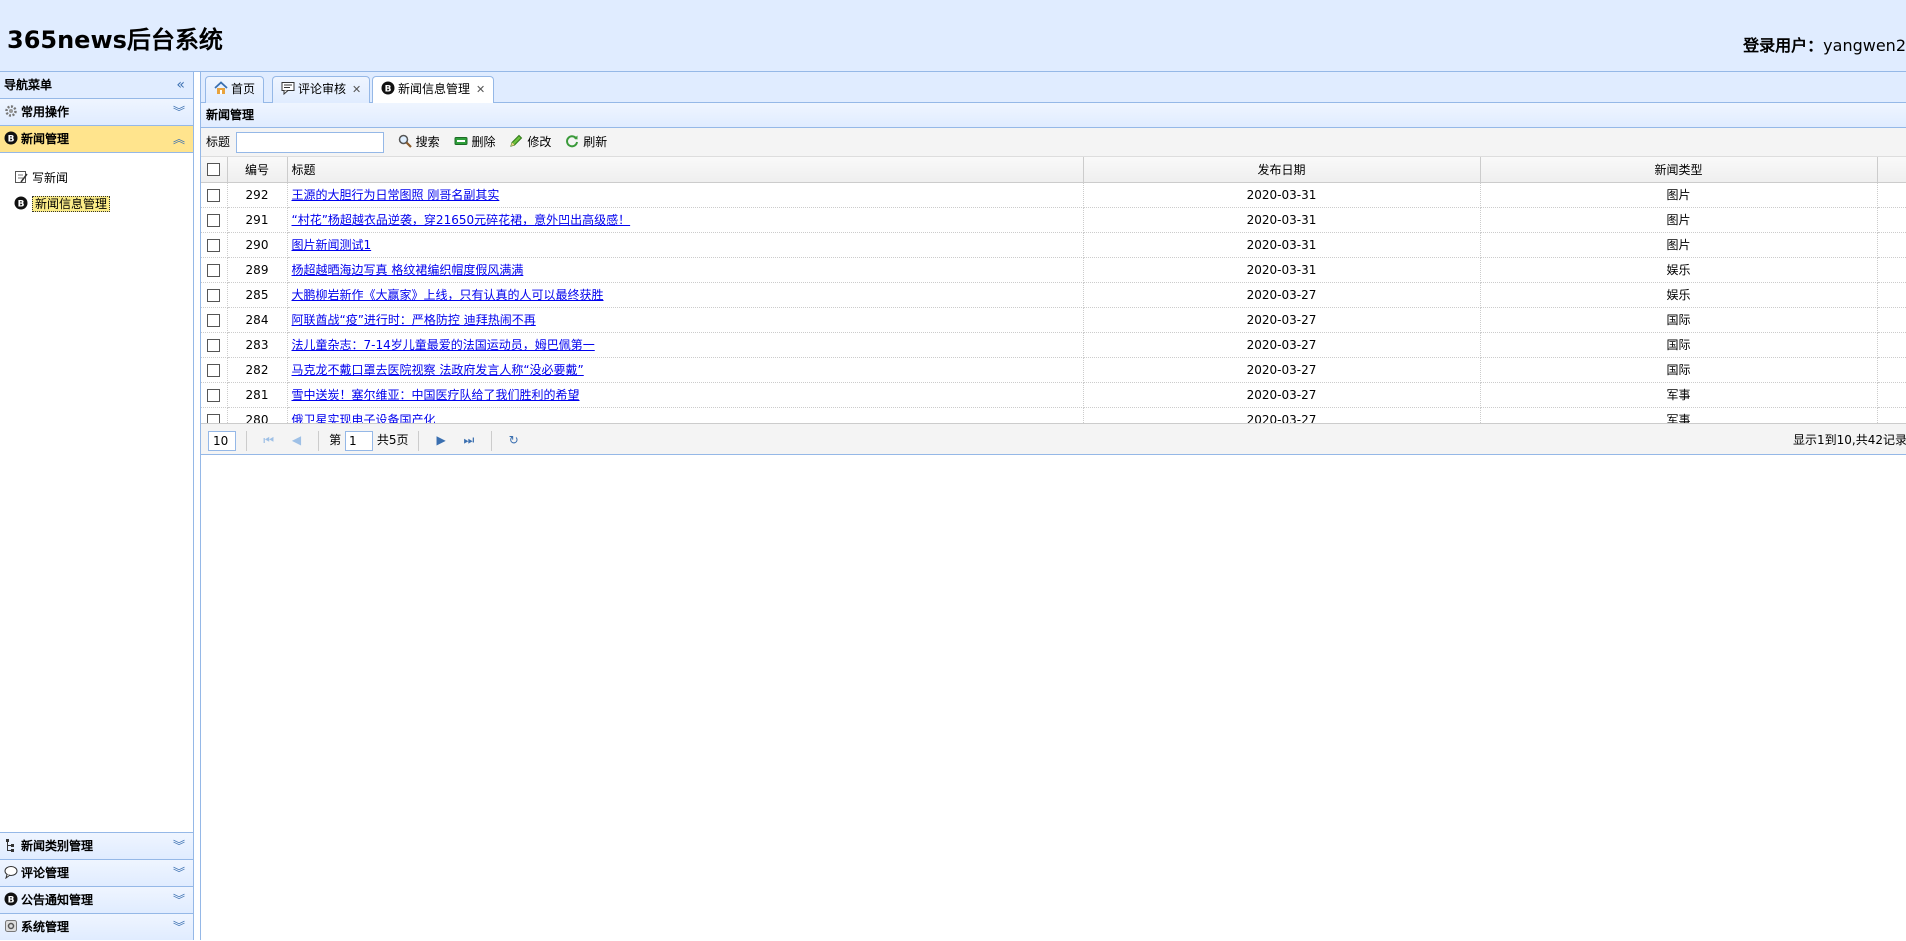  I want to click on refresh-button: 刷新, so click(586, 142).